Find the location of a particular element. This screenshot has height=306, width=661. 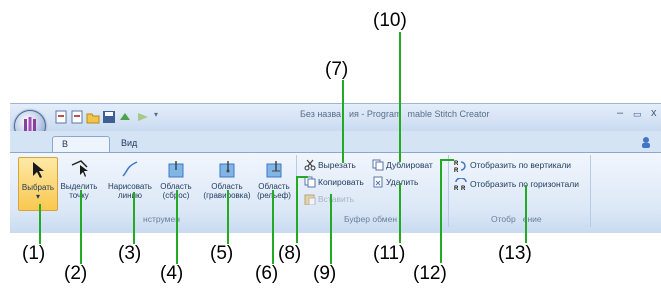

window-title-part: ия - Program is located at coordinates (375, 114).